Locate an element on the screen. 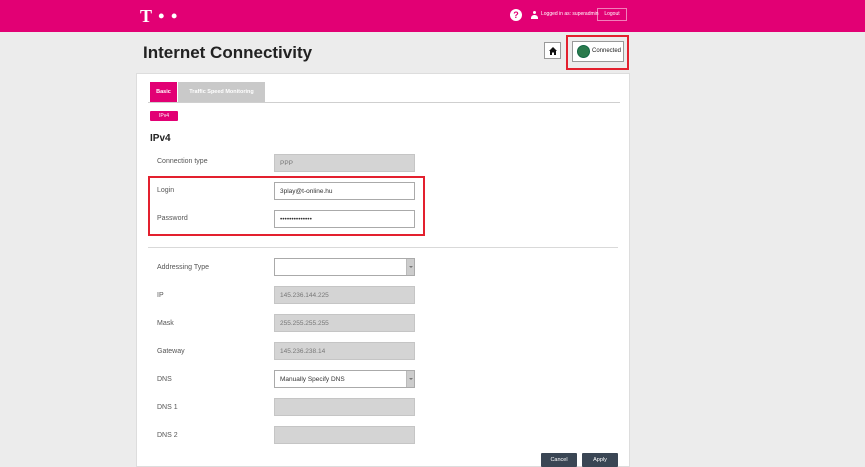  logout-button: Logout is located at coordinates (612, 14).